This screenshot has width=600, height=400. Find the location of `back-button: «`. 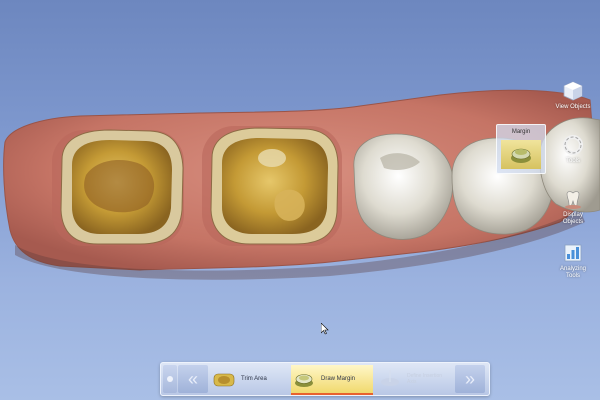

back-button: « is located at coordinates (193, 379).